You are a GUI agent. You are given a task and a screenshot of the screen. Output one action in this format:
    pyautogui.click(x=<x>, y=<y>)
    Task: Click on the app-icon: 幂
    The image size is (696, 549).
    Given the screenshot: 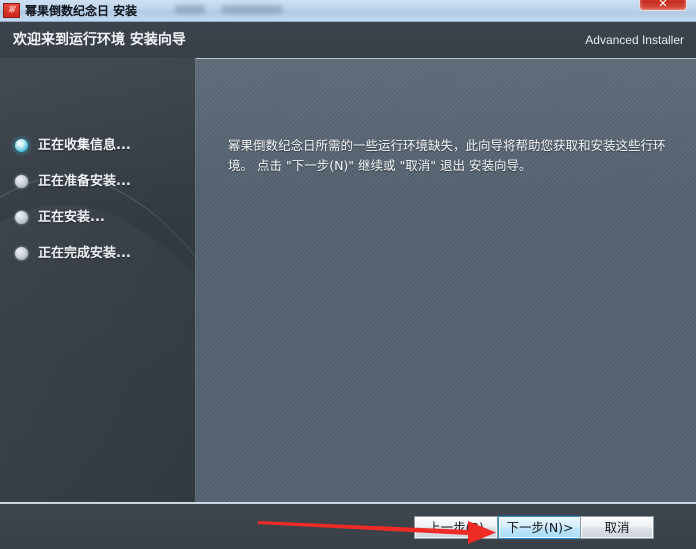 What is the action you would take?
    pyautogui.click(x=11, y=10)
    